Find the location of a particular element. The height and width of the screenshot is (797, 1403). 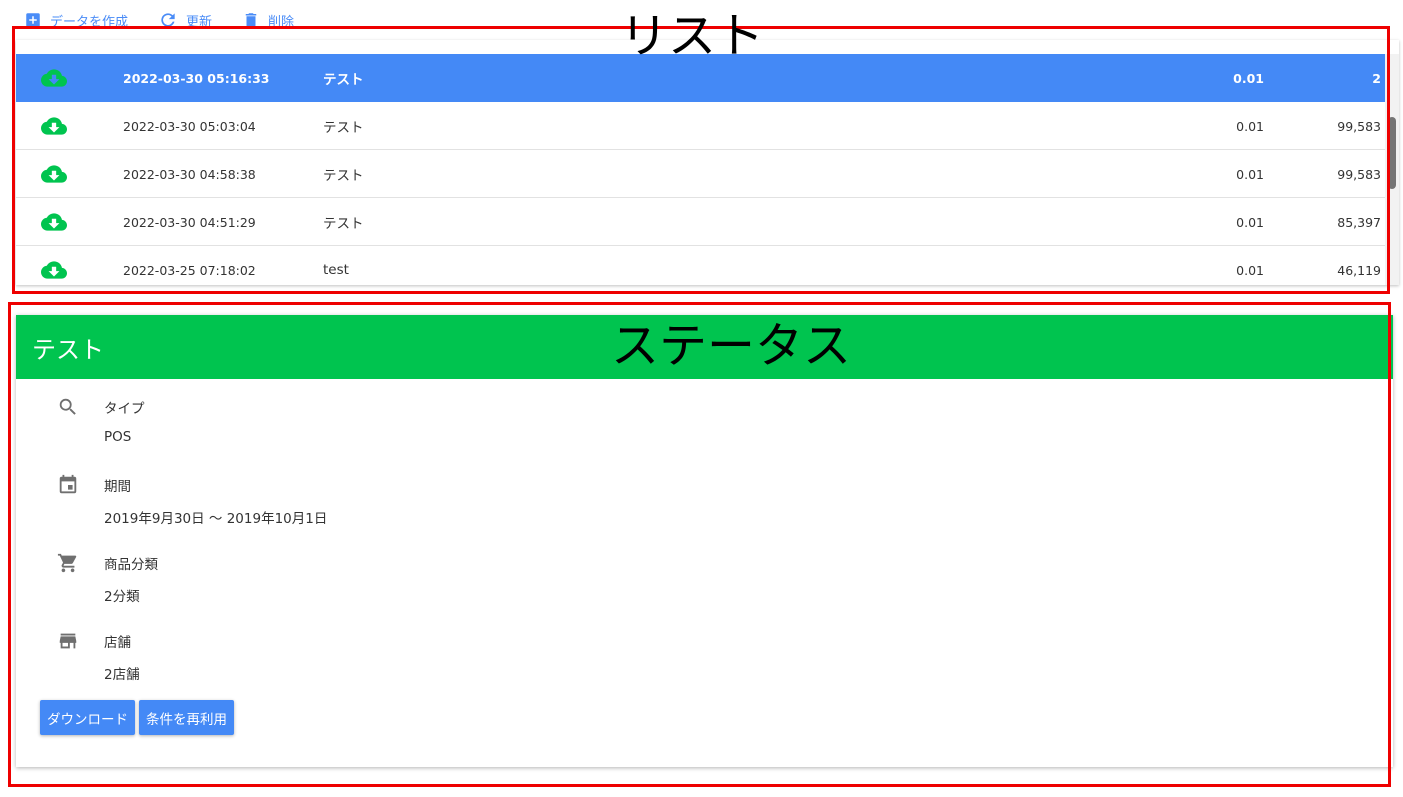

list-annotation-label: リスト is located at coordinates (692, 36).